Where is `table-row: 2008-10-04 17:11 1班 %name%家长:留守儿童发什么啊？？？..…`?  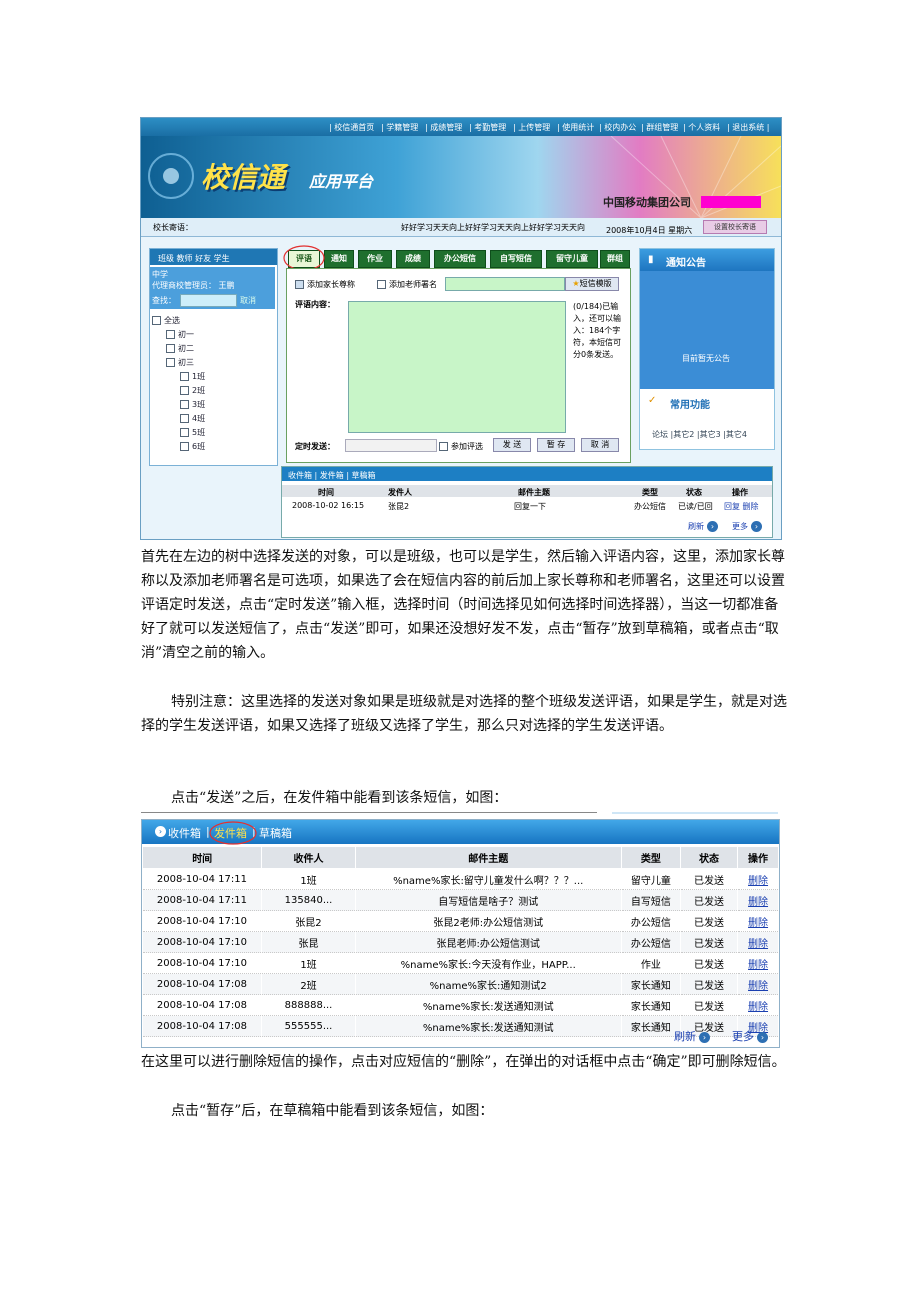 table-row: 2008-10-04 17:11 1班 %name%家长:留守儿童发什么啊？？？..… is located at coordinates (460, 879).